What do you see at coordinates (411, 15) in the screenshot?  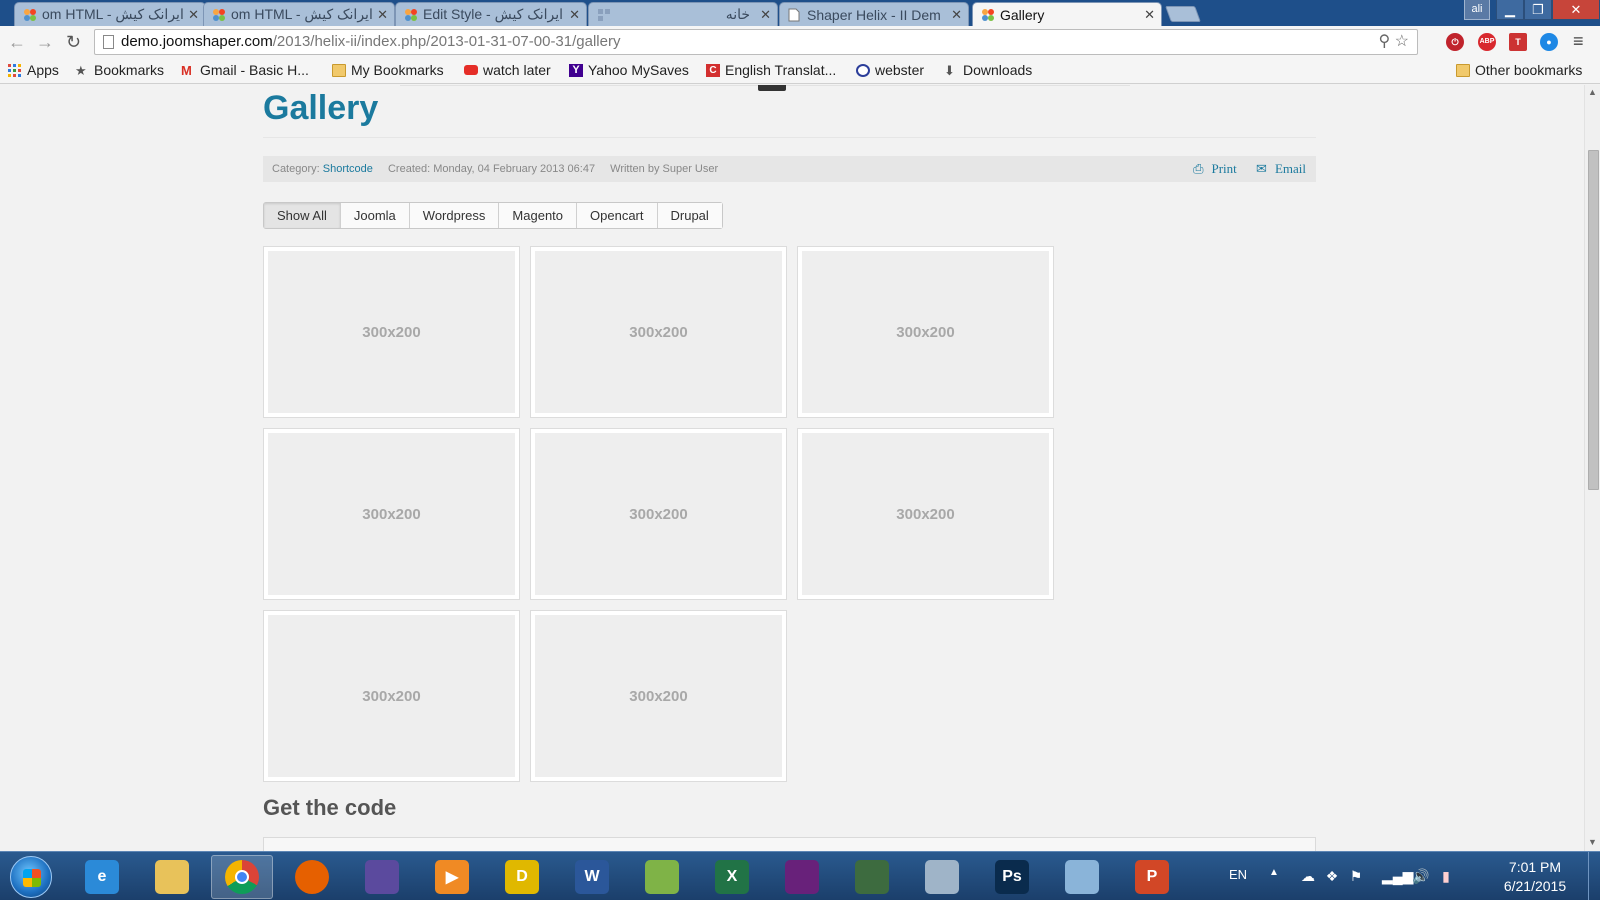 I see `joomla-favicon-icon` at bounding box center [411, 15].